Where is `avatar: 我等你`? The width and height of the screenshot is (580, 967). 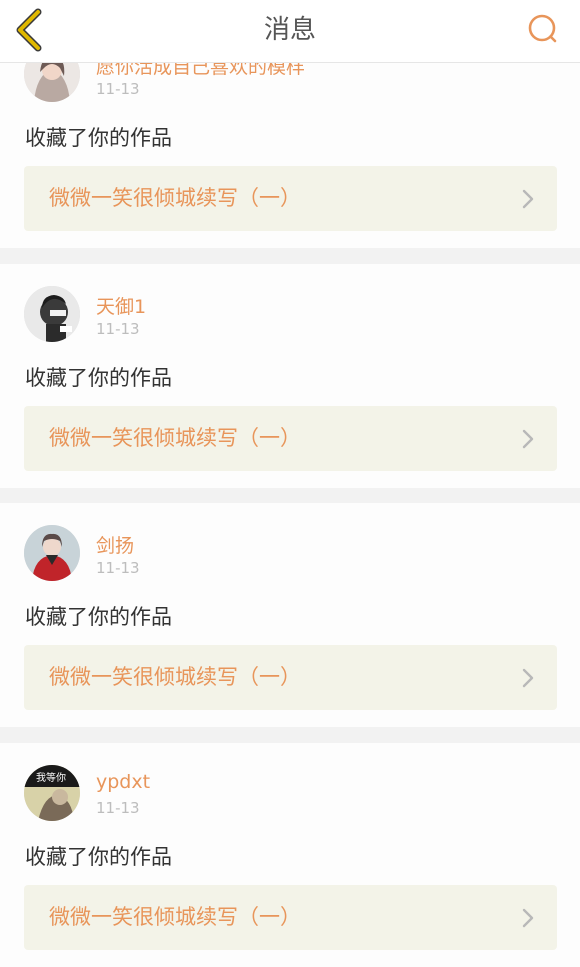
avatar: 我等你 is located at coordinates (52, 793).